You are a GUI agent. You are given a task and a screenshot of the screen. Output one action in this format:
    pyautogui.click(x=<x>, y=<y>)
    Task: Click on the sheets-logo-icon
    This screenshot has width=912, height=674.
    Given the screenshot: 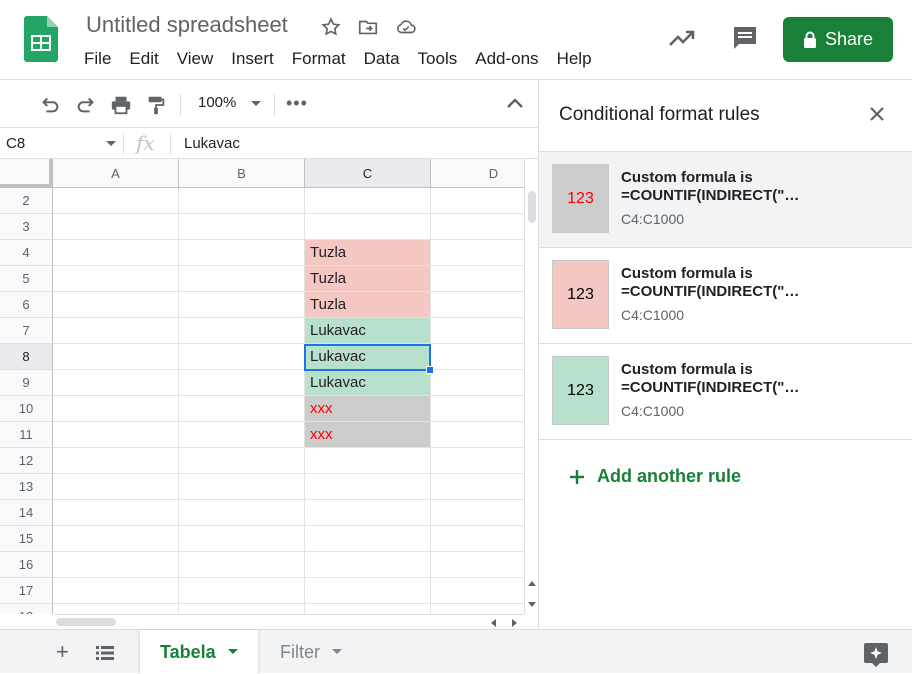 What is the action you would take?
    pyautogui.click(x=41, y=39)
    